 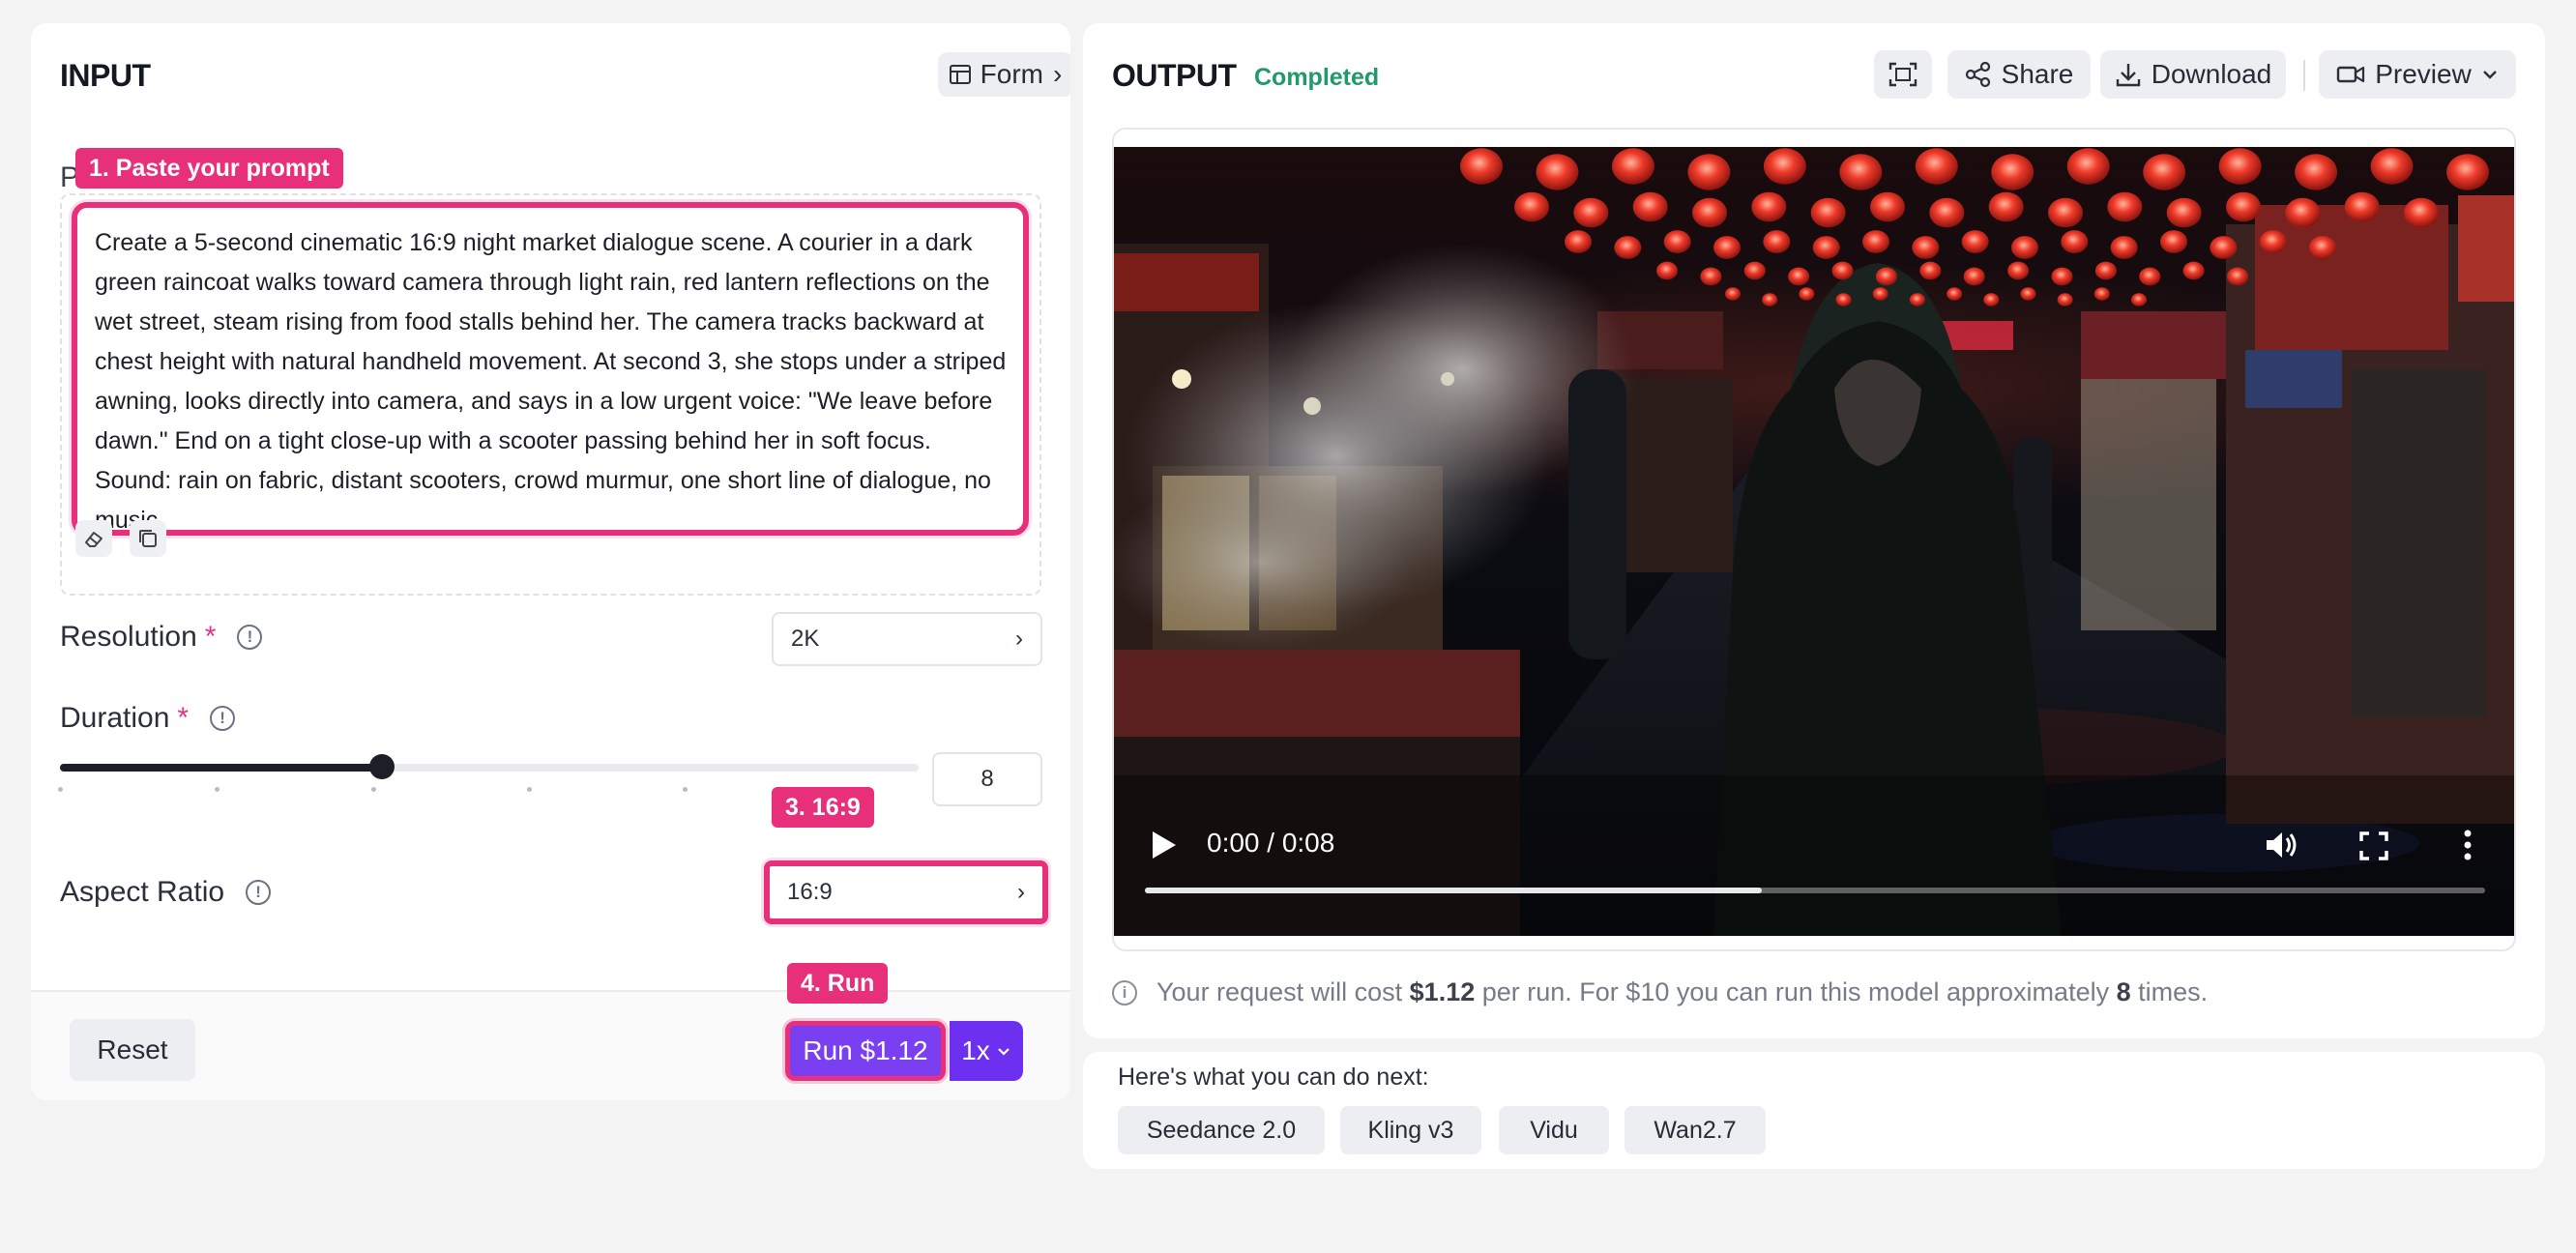 What do you see at coordinates (1221, 1130) in the screenshot?
I see `model-chip-seedance: Seedance 2.0` at bounding box center [1221, 1130].